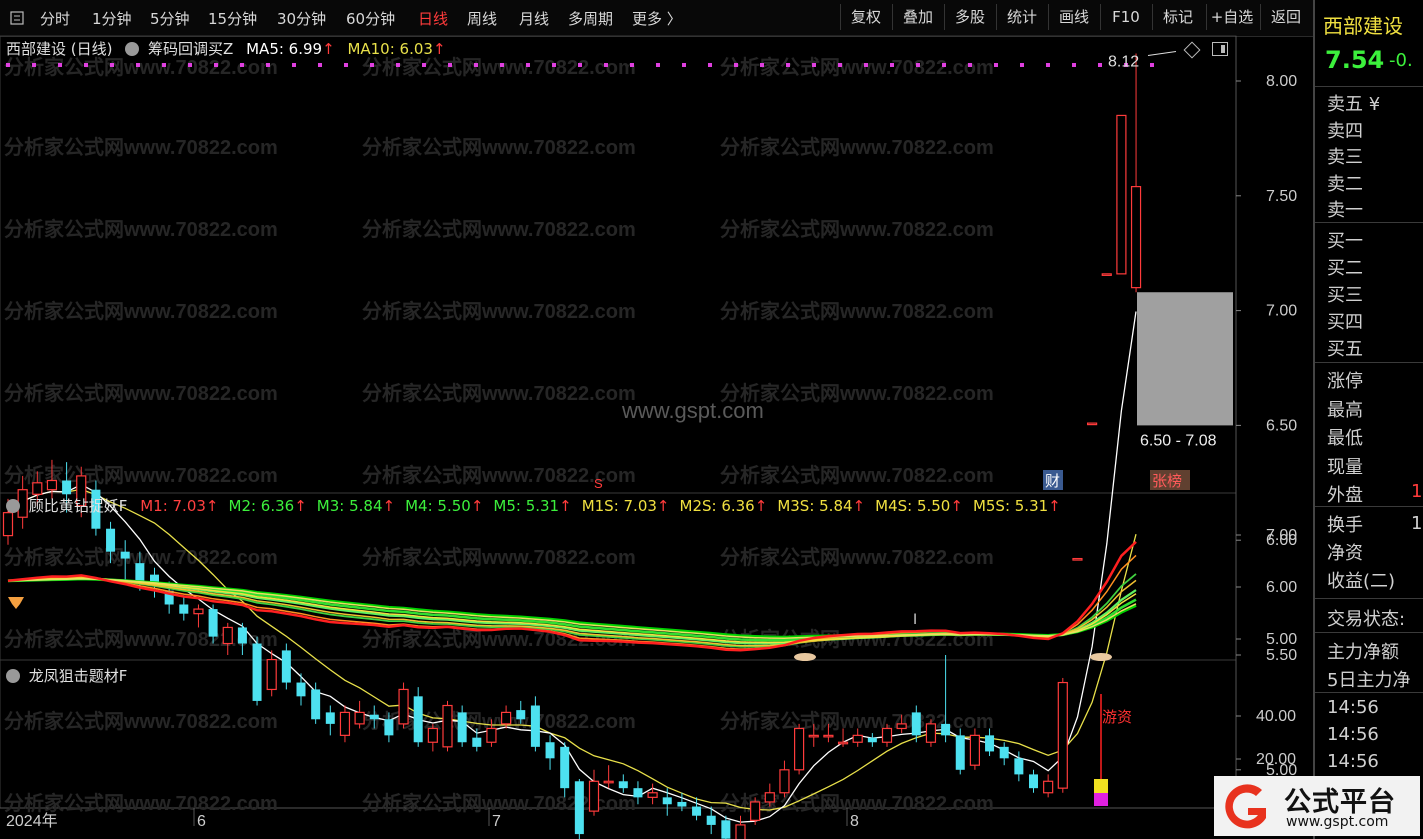  I want to click on tag-s: S, so click(598, 483).